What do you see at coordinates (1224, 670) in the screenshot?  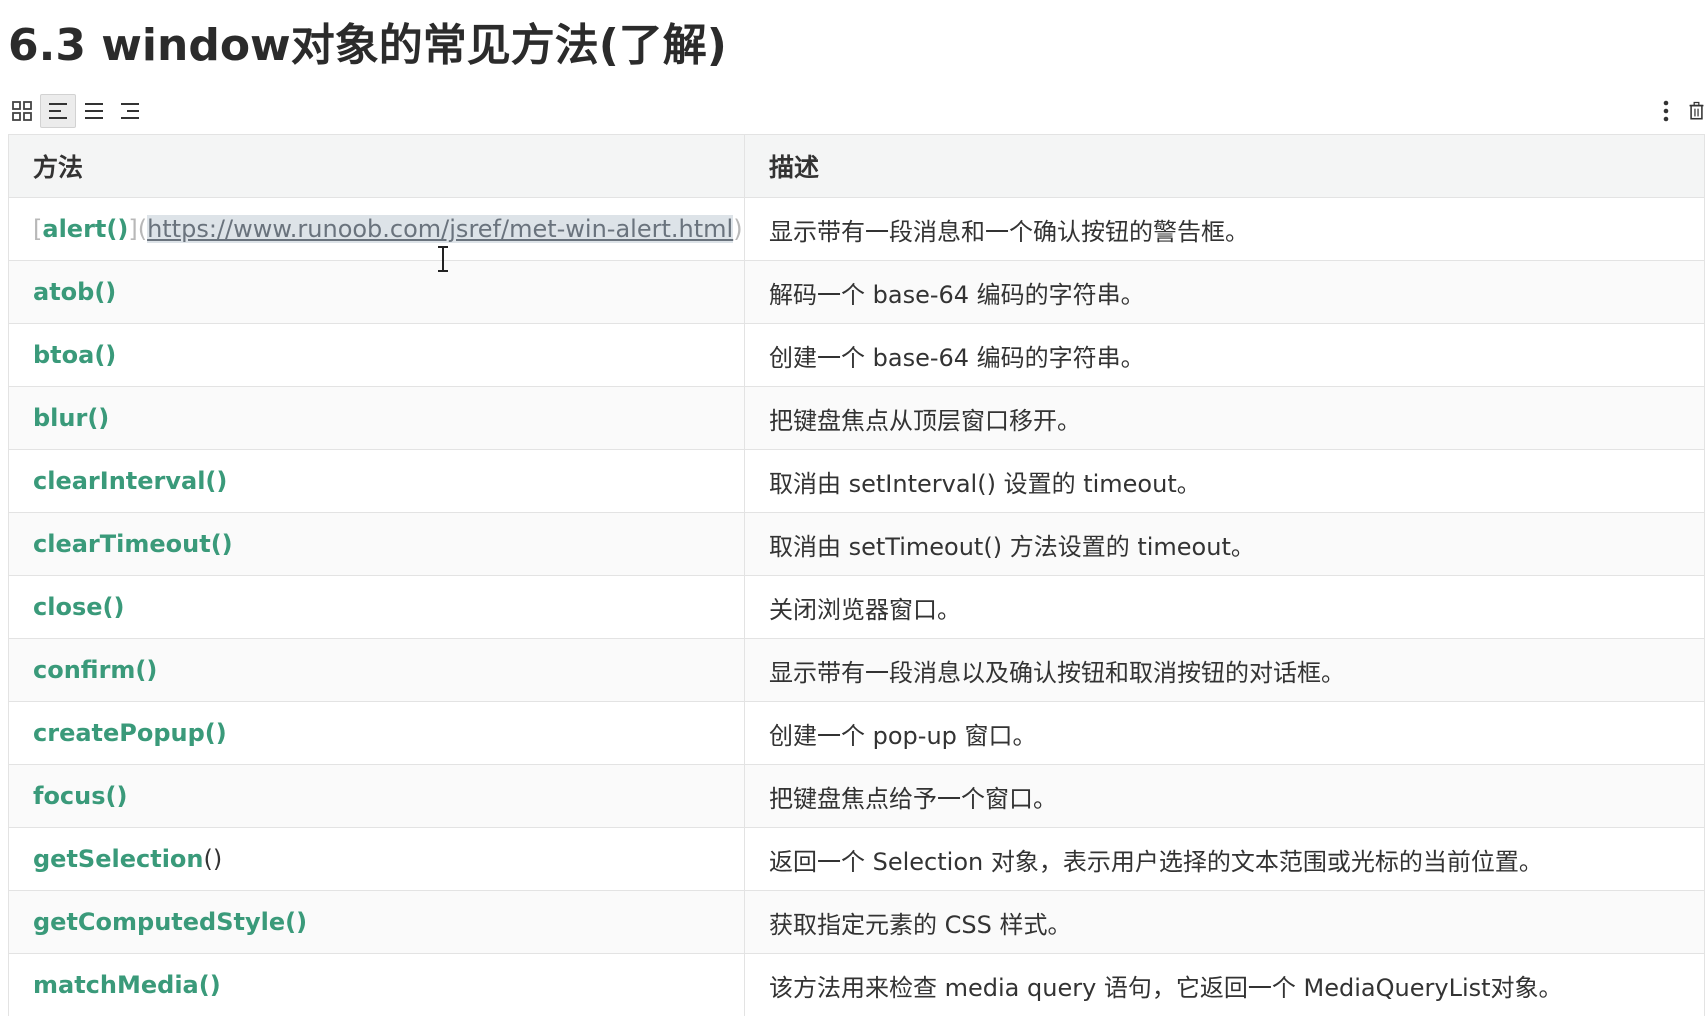 I see `description-cell: 显示带有一段消息以及确认按钮和取消按钮的对话框。` at bounding box center [1224, 670].